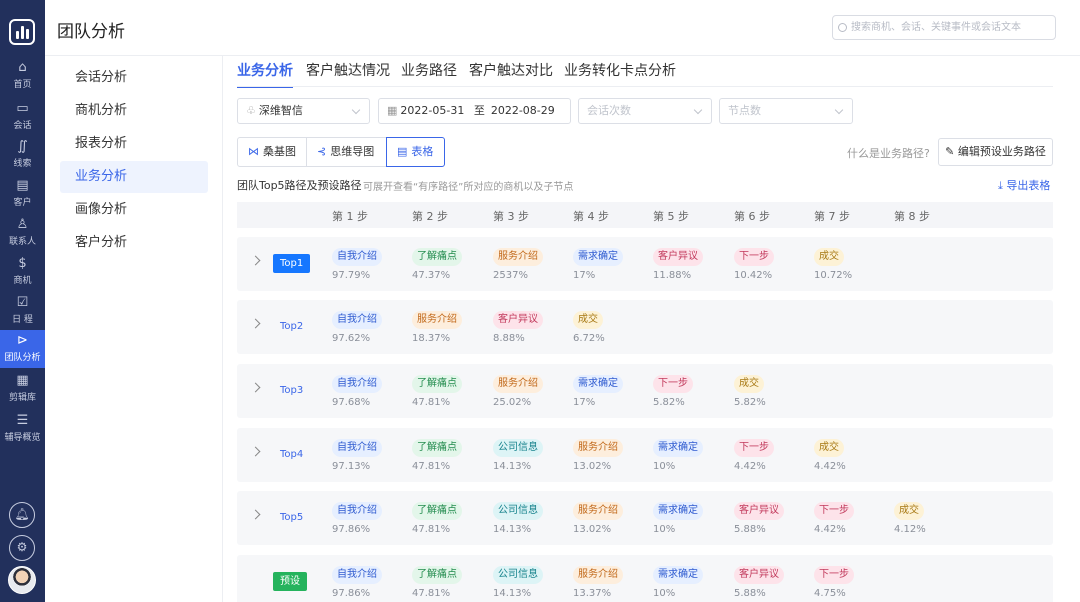  What do you see at coordinates (22, 194) in the screenshot?
I see `rail-item: ▤ 客户` at bounding box center [22, 194].